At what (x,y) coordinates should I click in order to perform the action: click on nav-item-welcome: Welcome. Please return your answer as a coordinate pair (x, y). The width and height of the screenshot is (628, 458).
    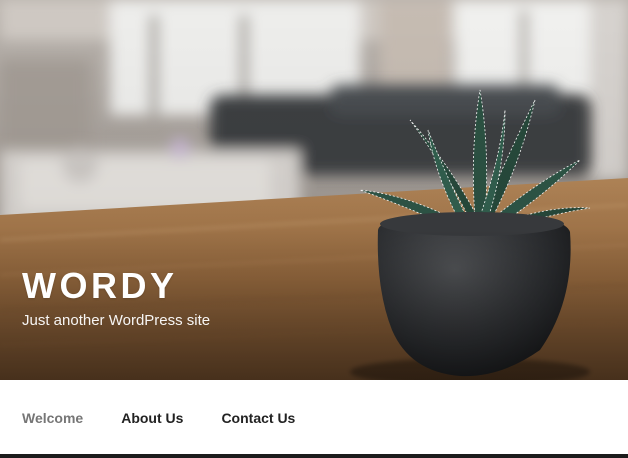
    Looking at the image, I should click on (52, 418).